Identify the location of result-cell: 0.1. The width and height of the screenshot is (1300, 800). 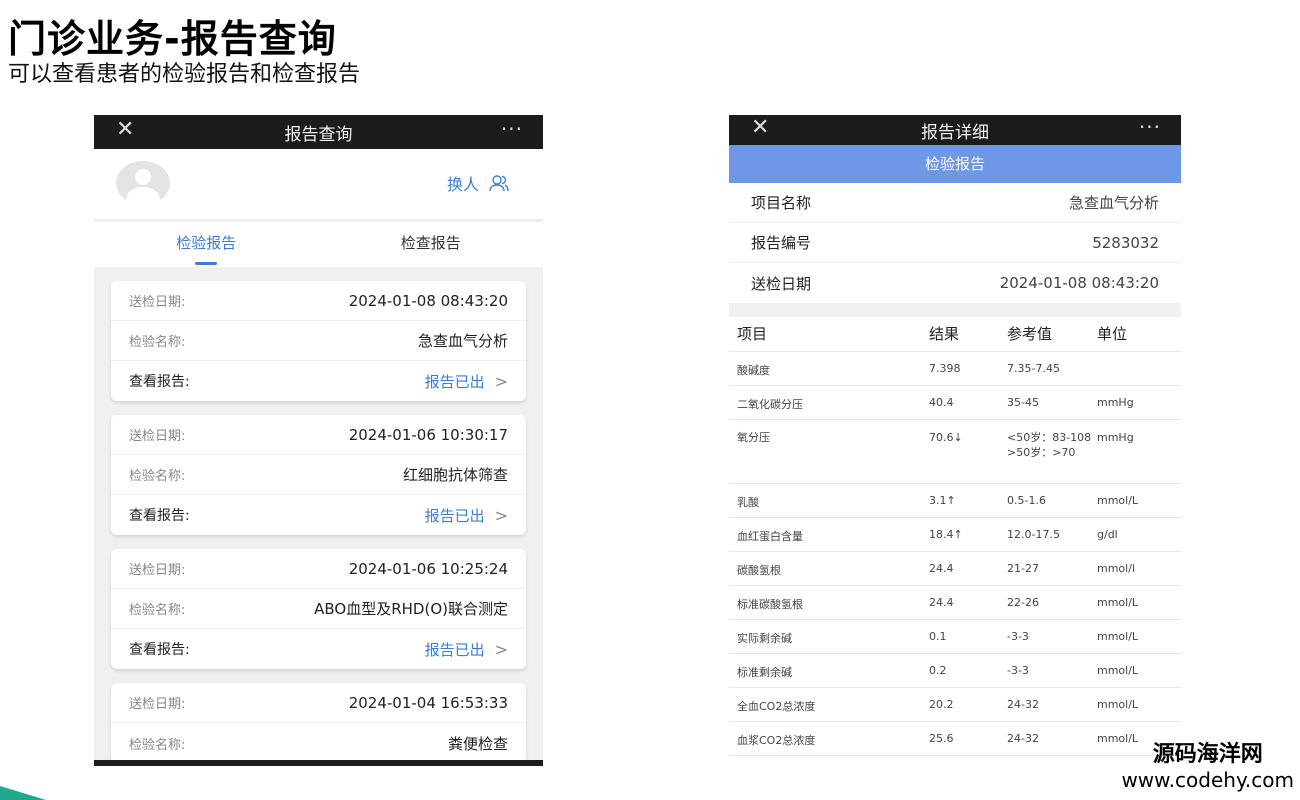
(968, 636).